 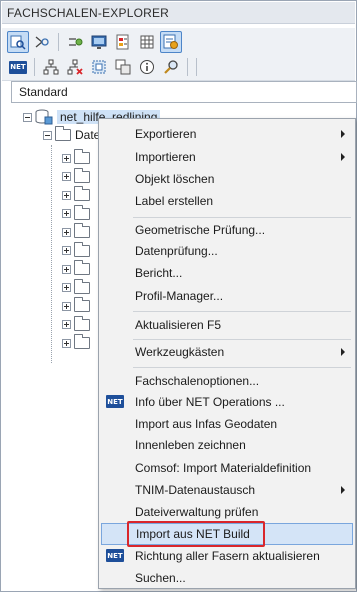 I want to click on grid-icon, so click(x=147, y=42).